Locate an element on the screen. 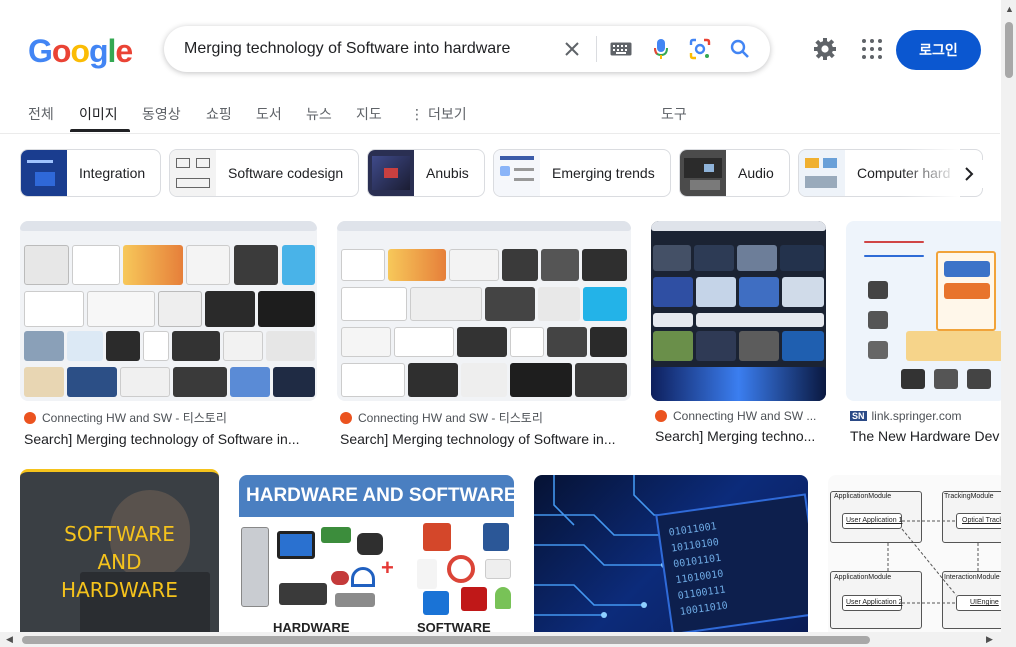 The image size is (1016, 647). overlay-line: SOFTWARE is located at coordinates (119, 534).